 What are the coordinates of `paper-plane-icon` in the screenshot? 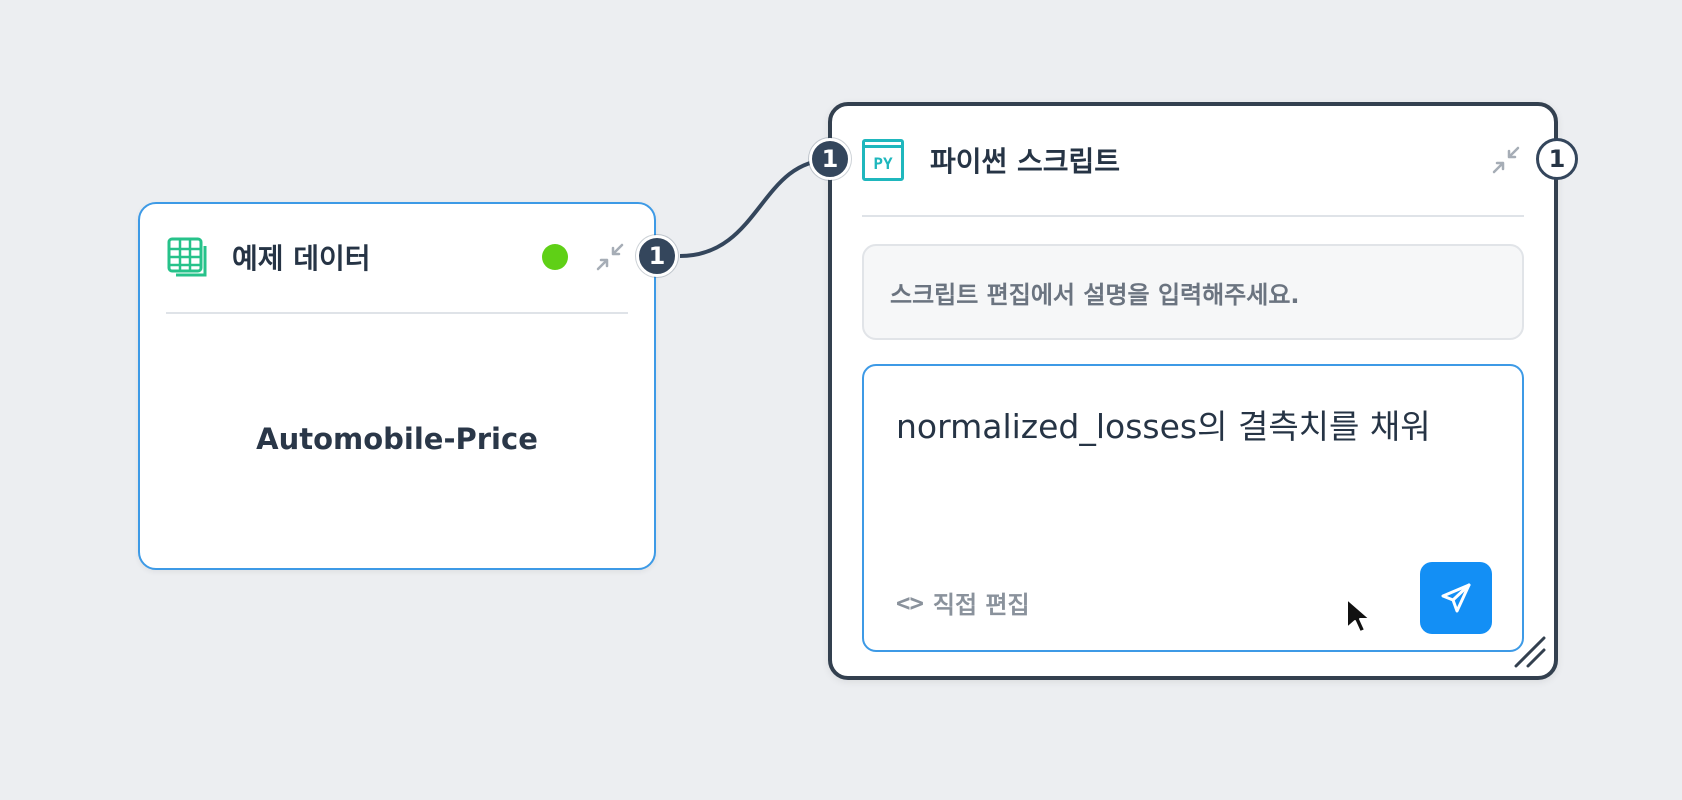 It's located at (1456, 598).